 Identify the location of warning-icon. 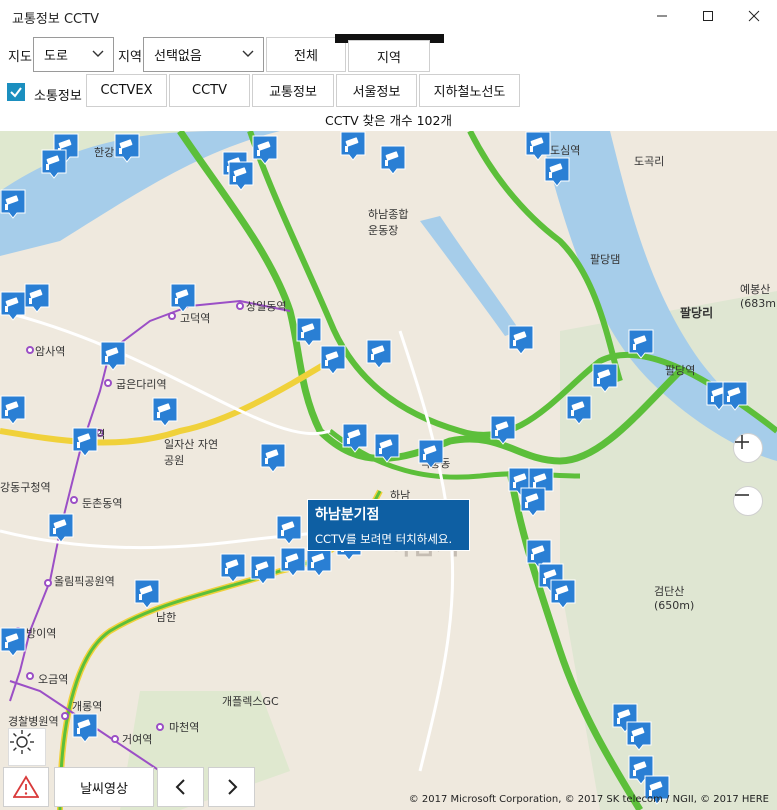
(26, 786).